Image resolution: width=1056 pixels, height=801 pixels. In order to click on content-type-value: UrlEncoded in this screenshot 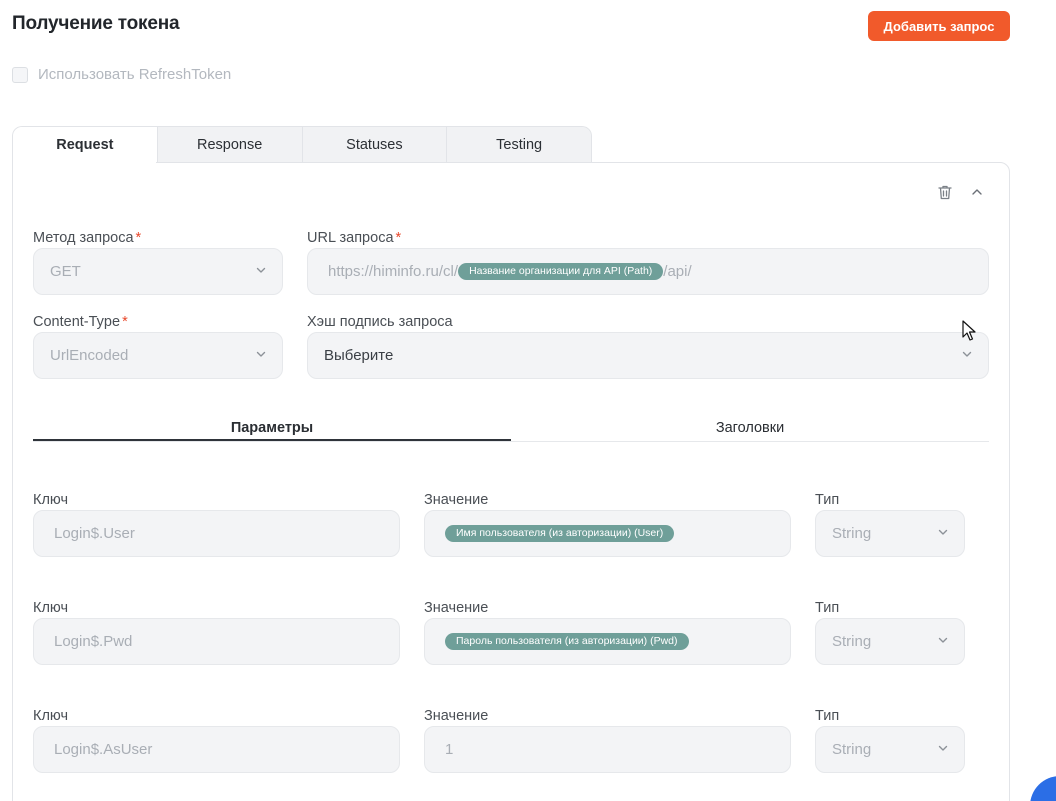, I will do `click(89, 355)`.